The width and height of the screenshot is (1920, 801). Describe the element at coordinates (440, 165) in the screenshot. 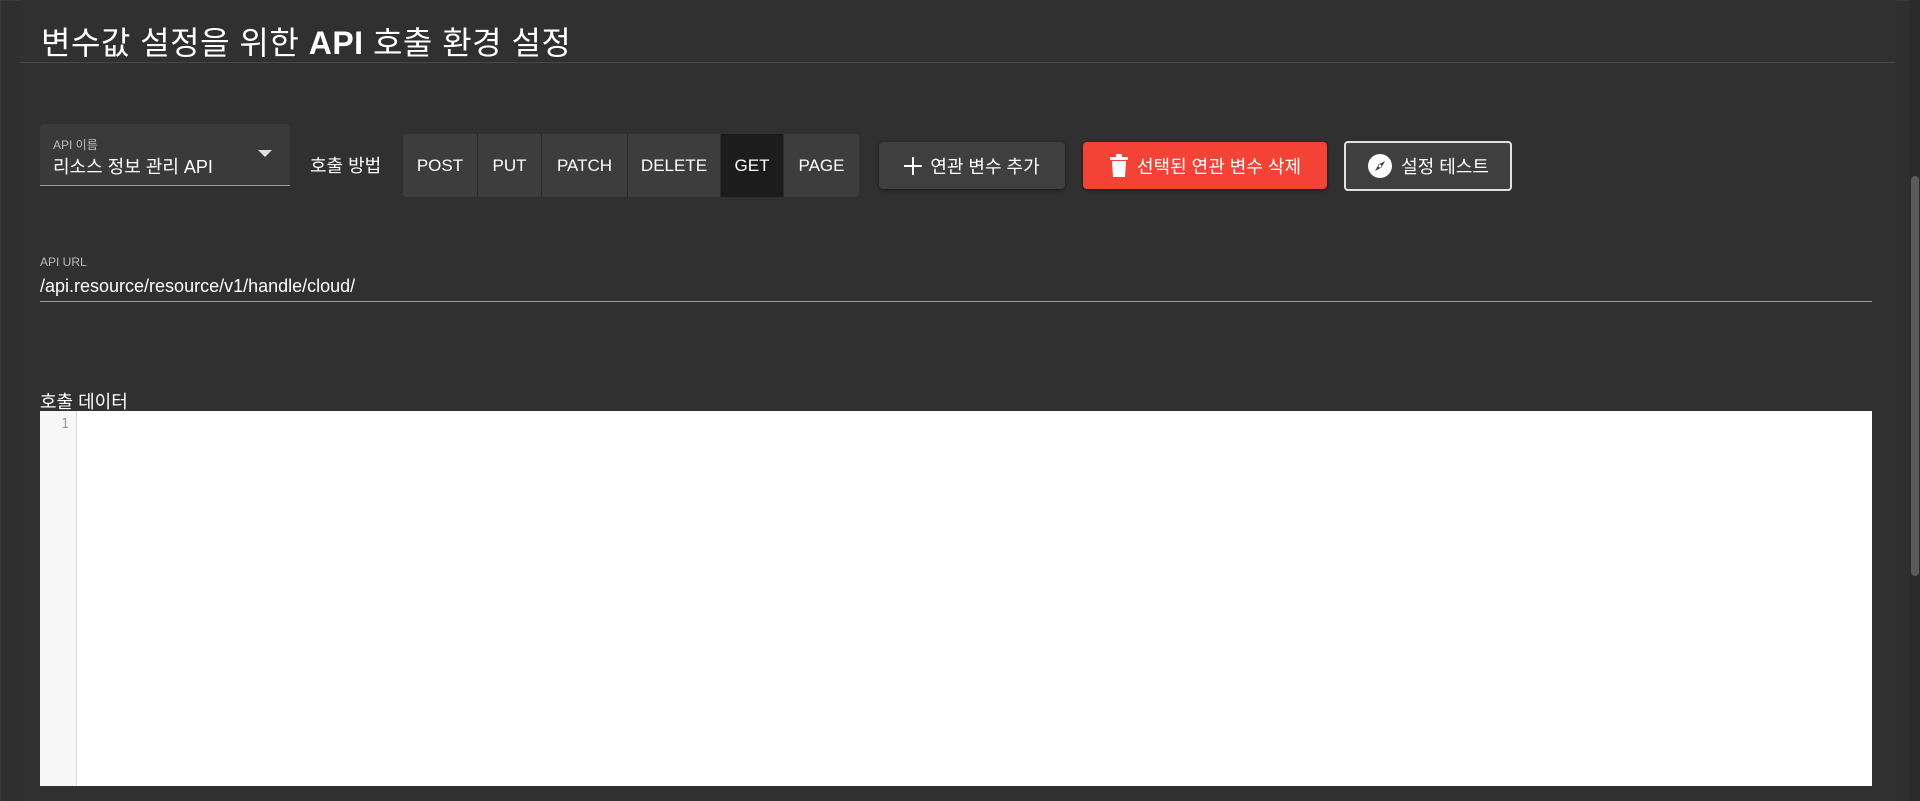

I see `method-post-button: POST` at that location.